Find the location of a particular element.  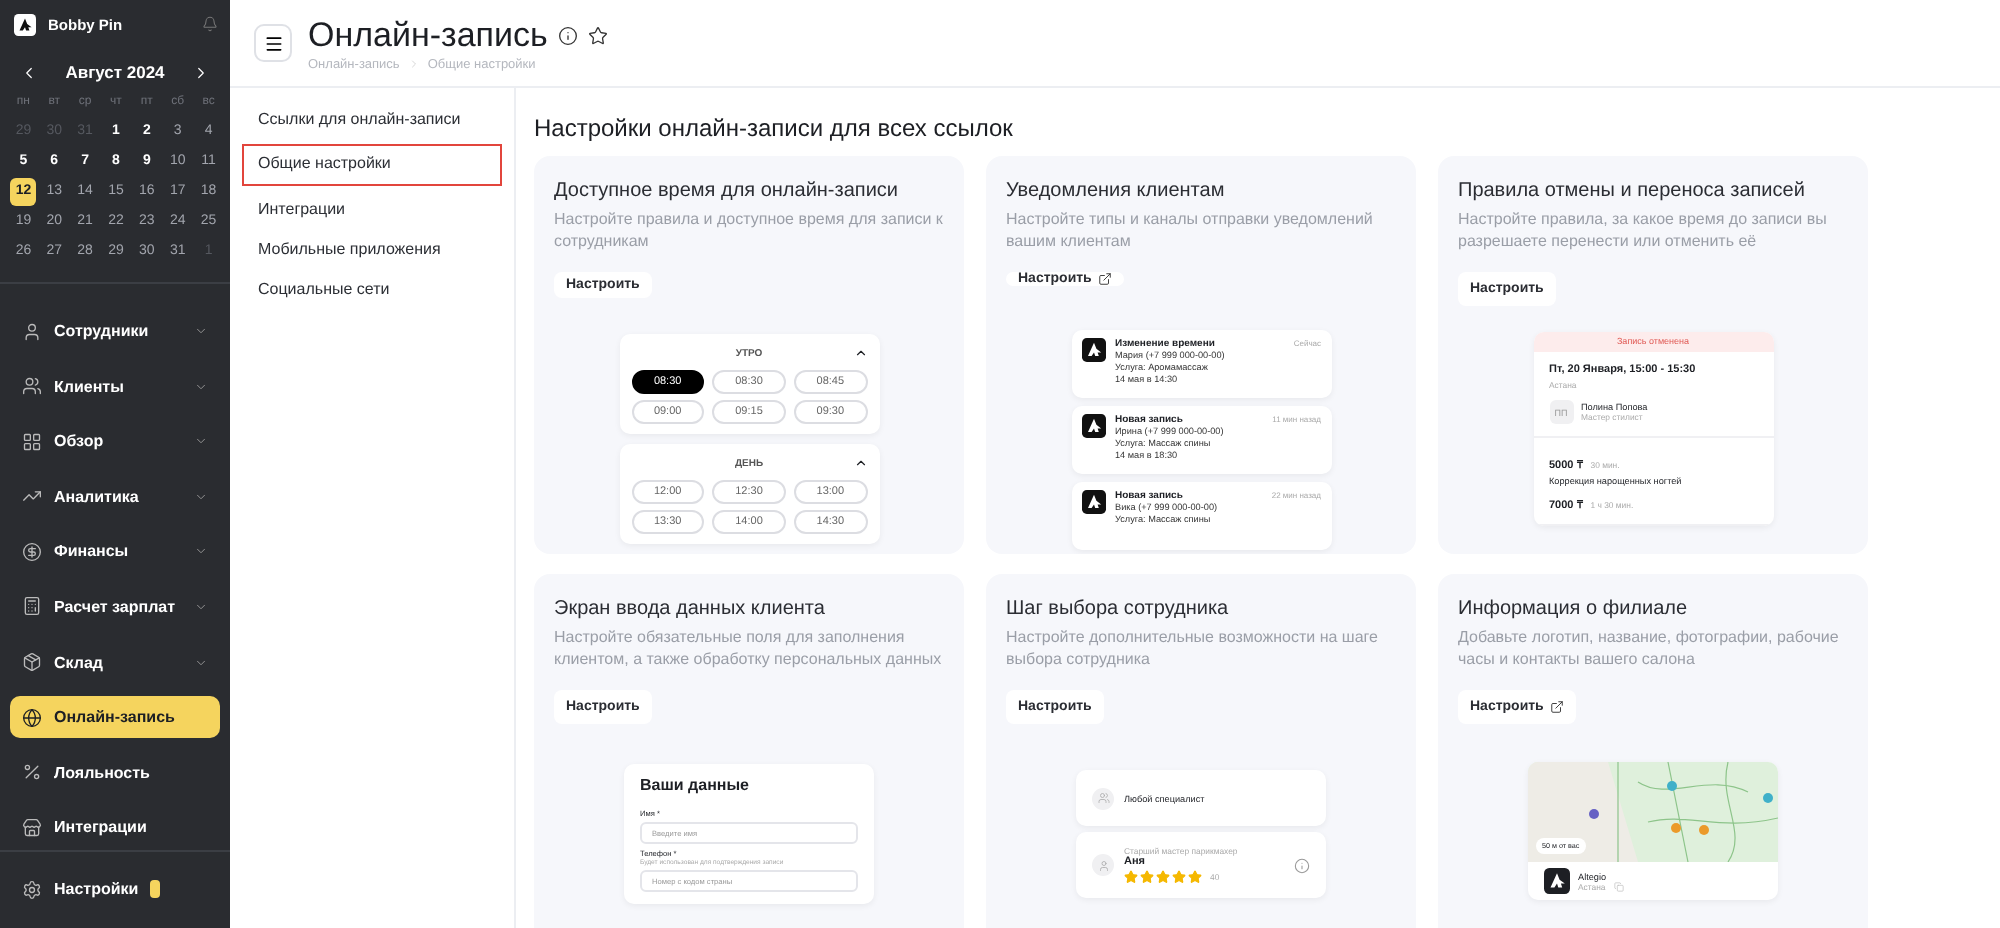

card-description: Настройте правила, за какое время до записи вы разрешаете перенести или отменить её is located at coordinates (1643, 230).